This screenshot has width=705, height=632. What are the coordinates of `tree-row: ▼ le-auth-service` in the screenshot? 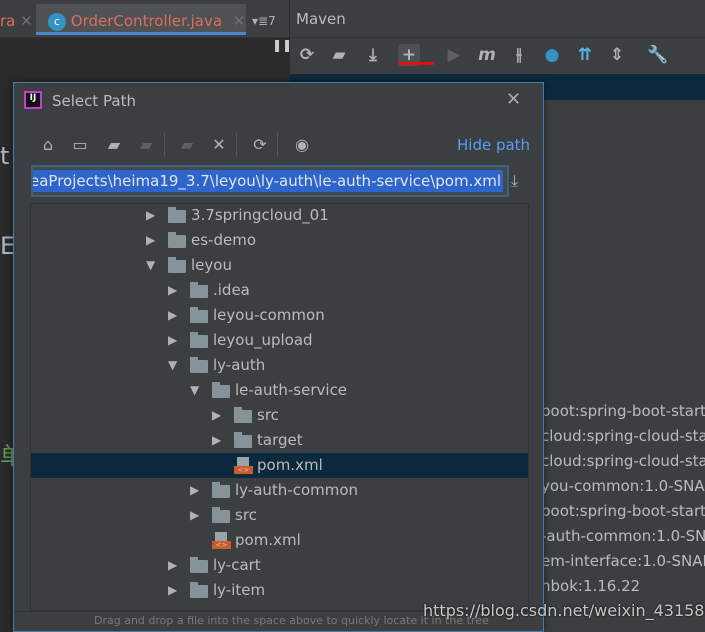 It's located at (279, 390).